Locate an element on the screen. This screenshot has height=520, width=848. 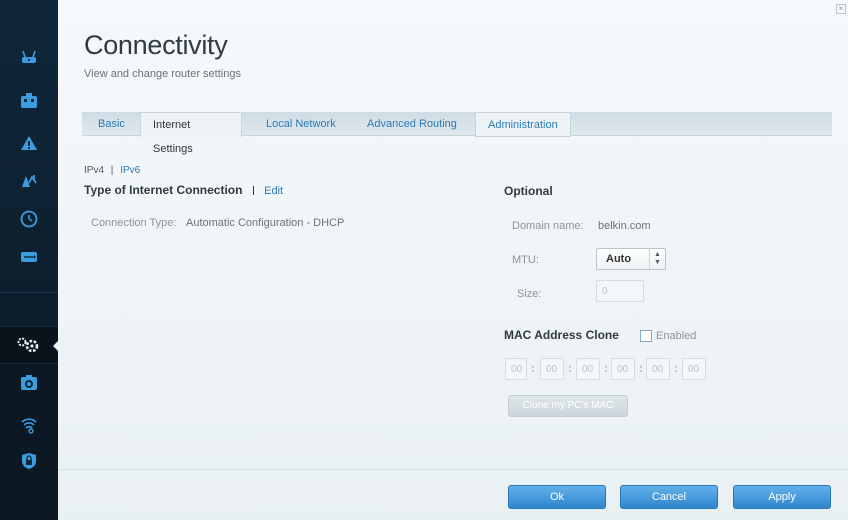
cancel-button: Cancel is located at coordinates (669, 497).